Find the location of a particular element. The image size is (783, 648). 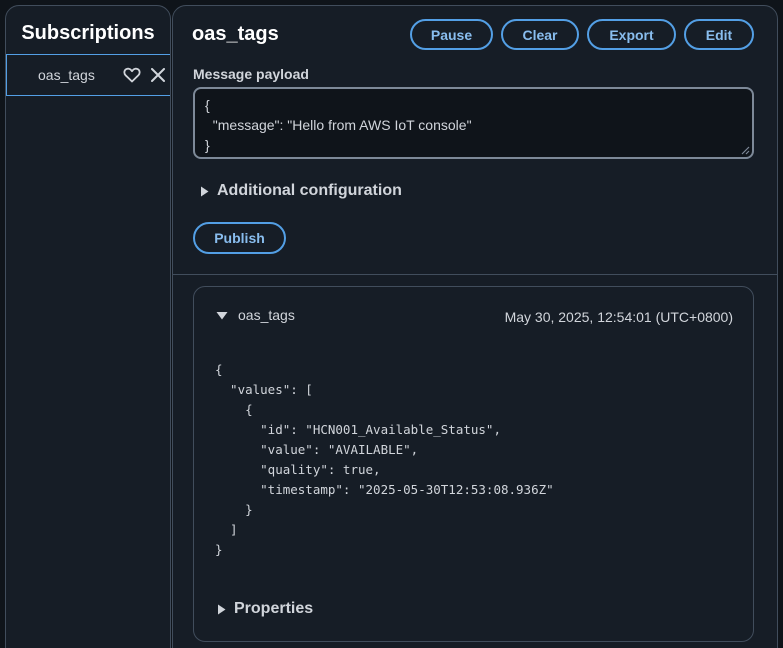

message-timestamp: May 30, 2025, 12:54:01 (UTC+0800) is located at coordinates (618, 317).